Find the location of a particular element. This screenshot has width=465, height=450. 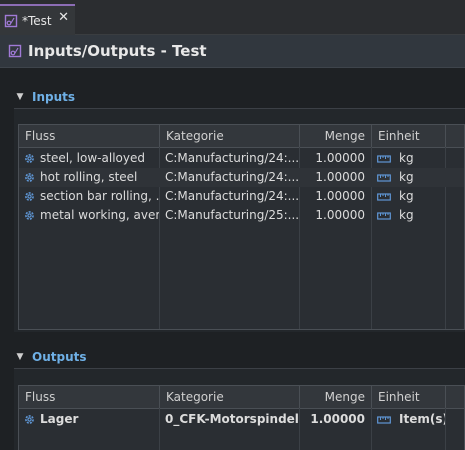

table-row: Lager 0_CFK-Motorspindel 1.00000 Item(s) is located at coordinates (241, 419).